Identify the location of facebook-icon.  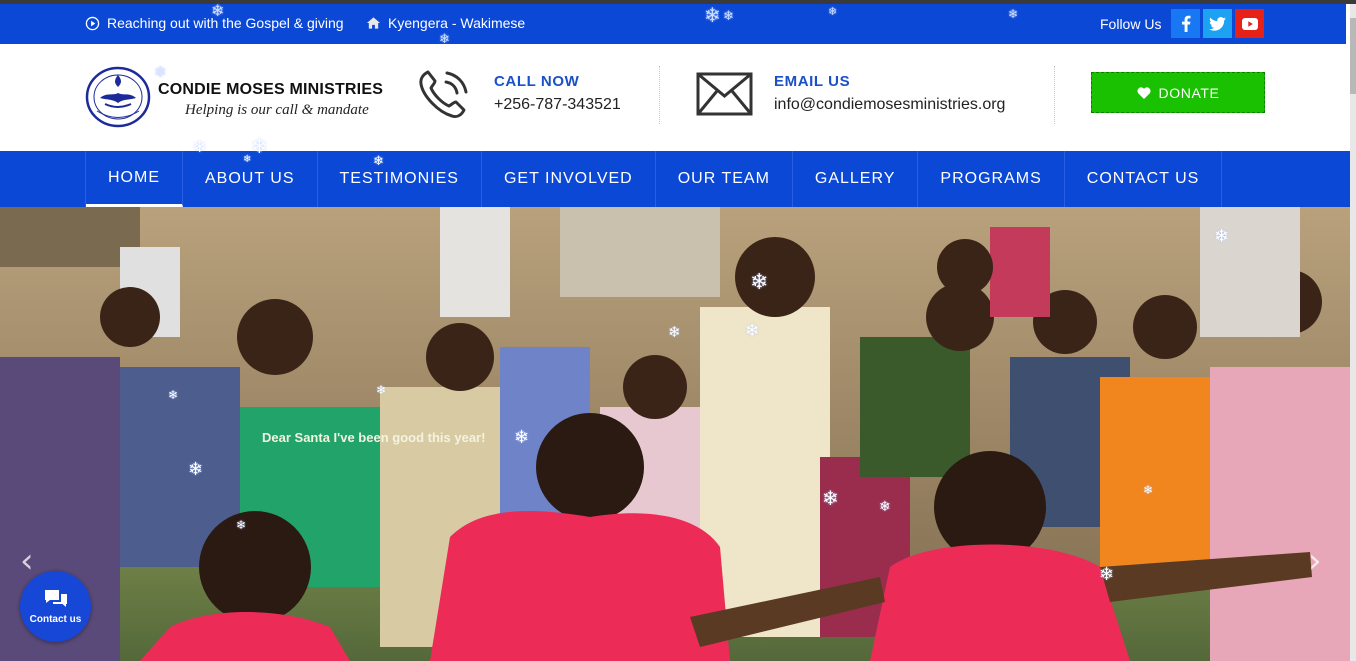
(1185, 23).